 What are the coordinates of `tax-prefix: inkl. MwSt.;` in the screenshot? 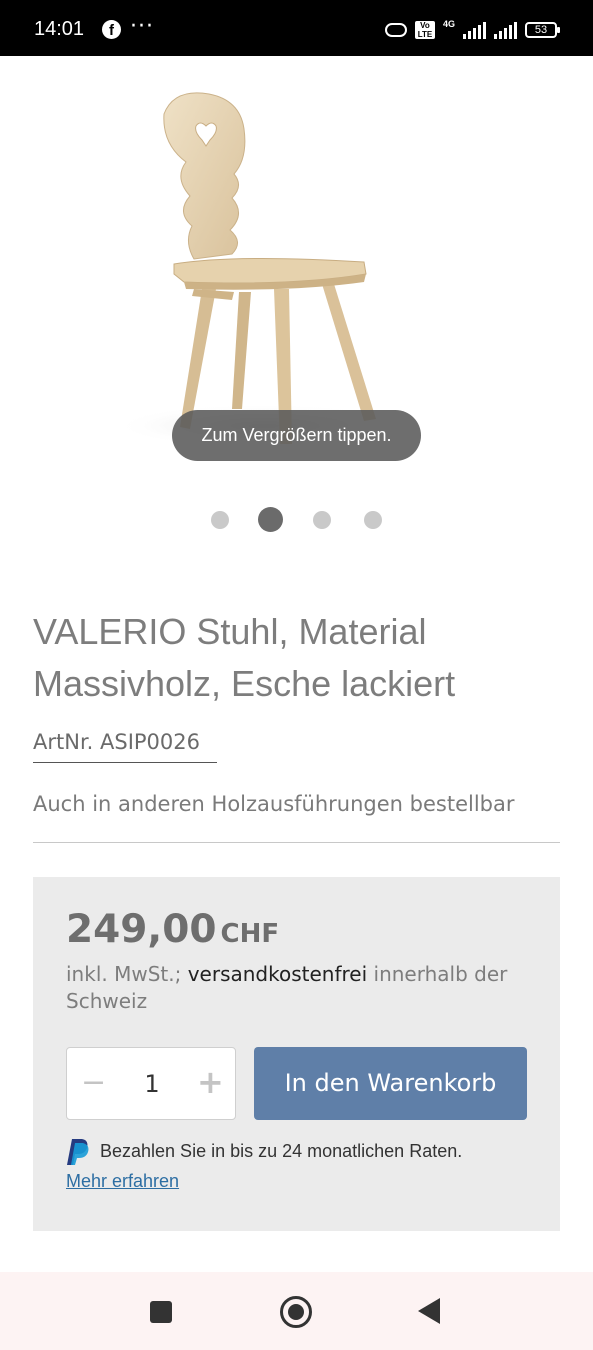 It's located at (127, 974).